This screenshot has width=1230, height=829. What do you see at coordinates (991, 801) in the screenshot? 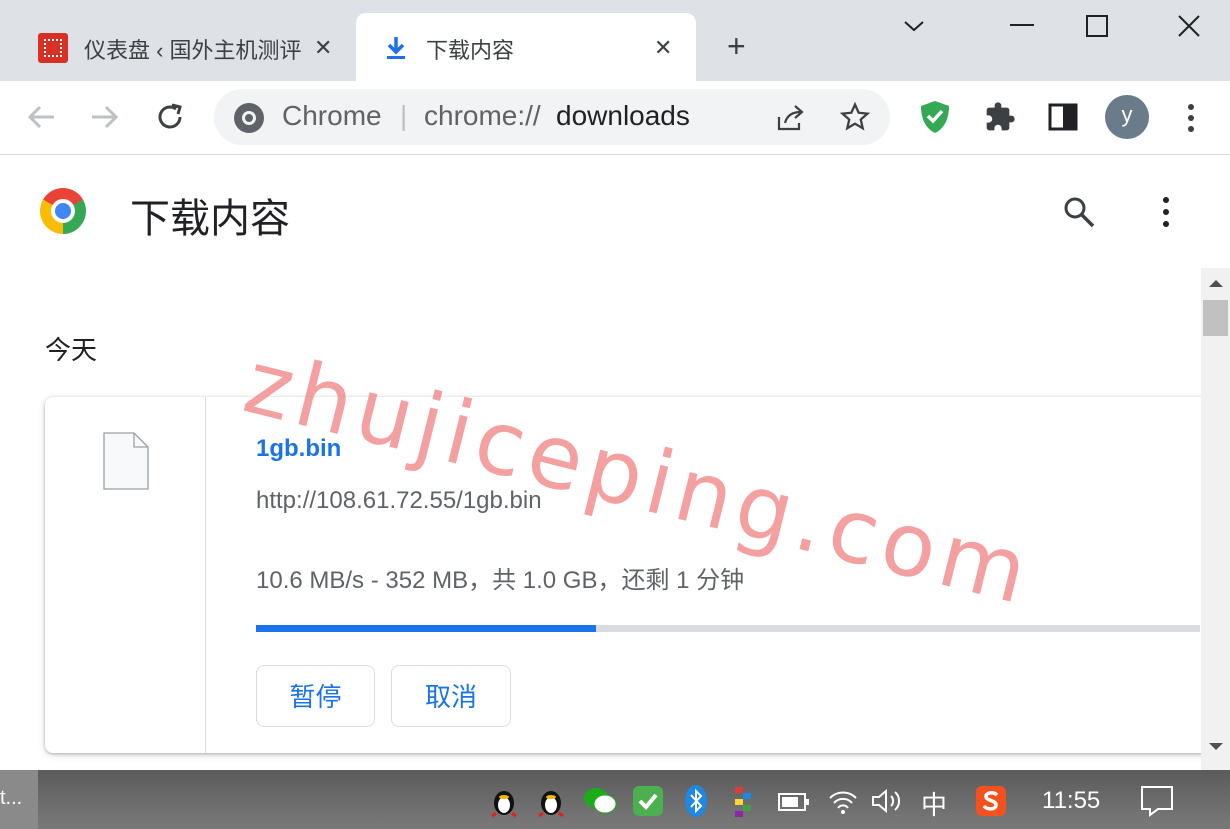
I see `sogou-input-icon` at bounding box center [991, 801].